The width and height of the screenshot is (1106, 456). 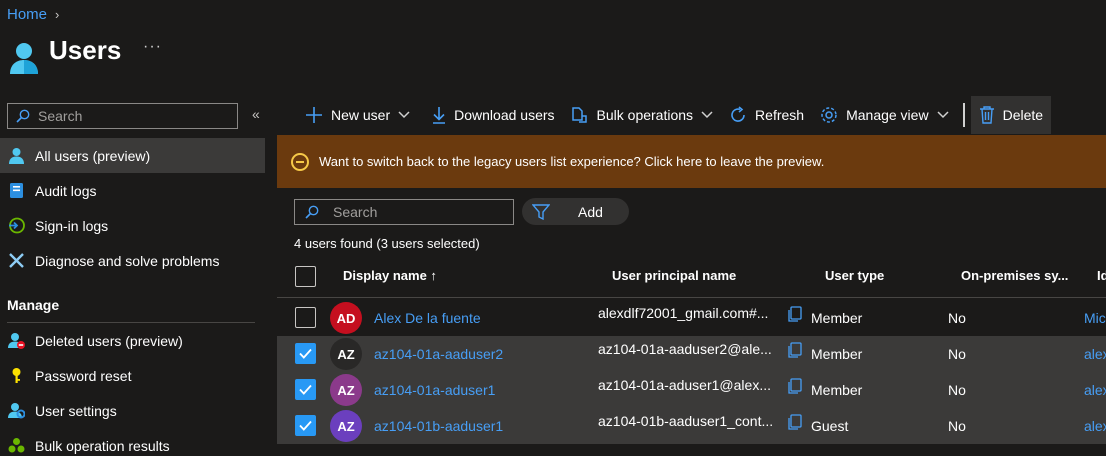 What do you see at coordinates (438, 354) in the screenshot?
I see `user-name-link: az104-01a-aaduser2` at bounding box center [438, 354].